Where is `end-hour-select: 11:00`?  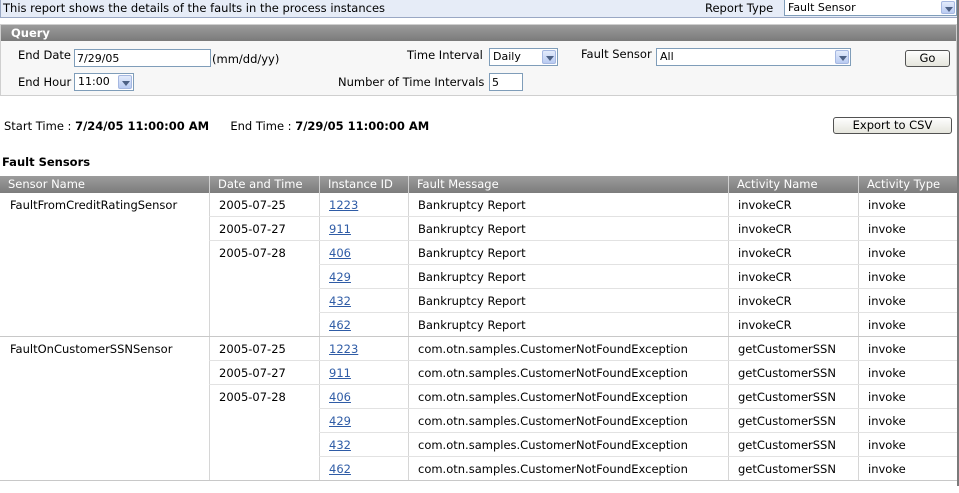 end-hour-select: 11:00 is located at coordinates (104, 82).